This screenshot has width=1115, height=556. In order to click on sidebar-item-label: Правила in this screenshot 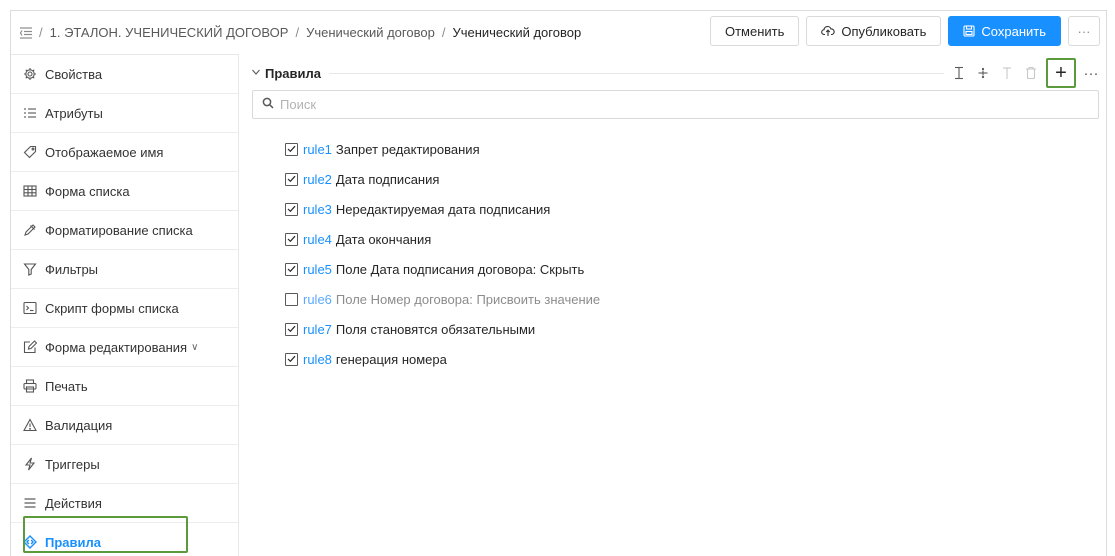, I will do `click(73, 542)`.